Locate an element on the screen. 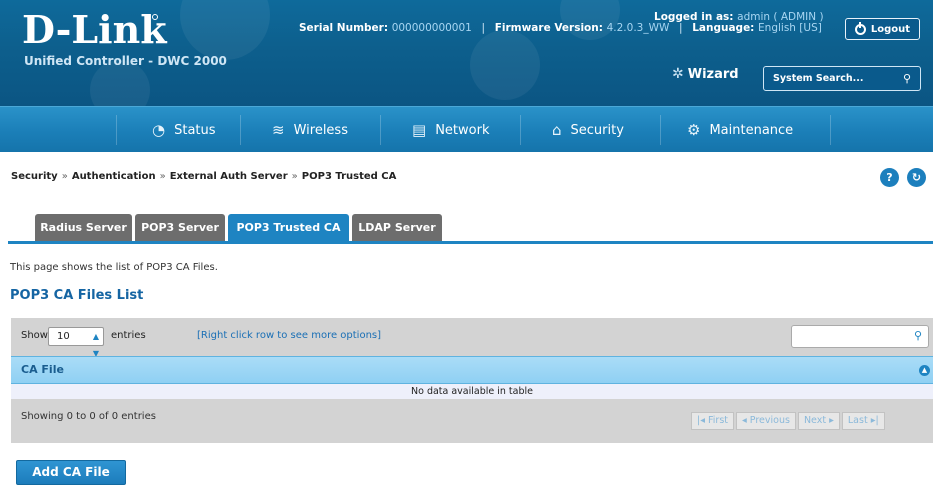 The width and height of the screenshot is (933, 498). pager-first-button: |◂ First is located at coordinates (712, 421).